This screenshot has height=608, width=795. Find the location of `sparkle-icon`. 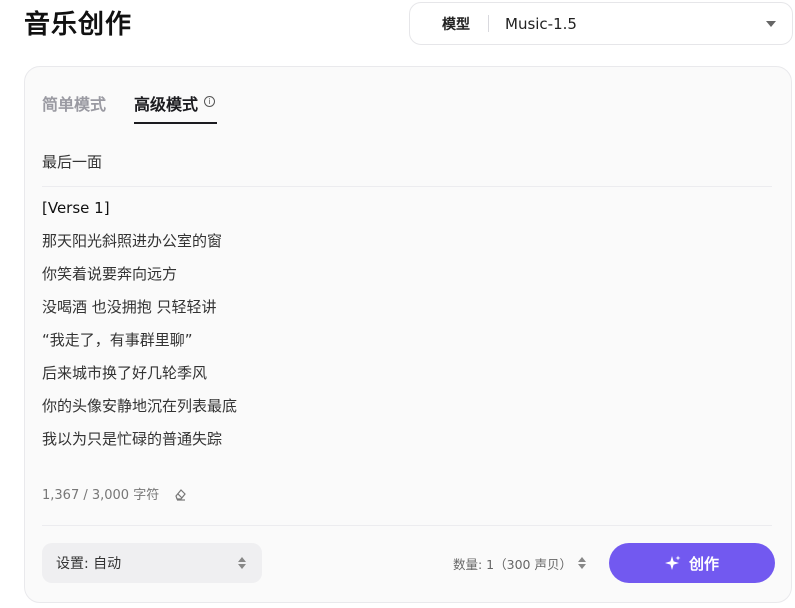

sparkle-icon is located at coordinates (672, 562).